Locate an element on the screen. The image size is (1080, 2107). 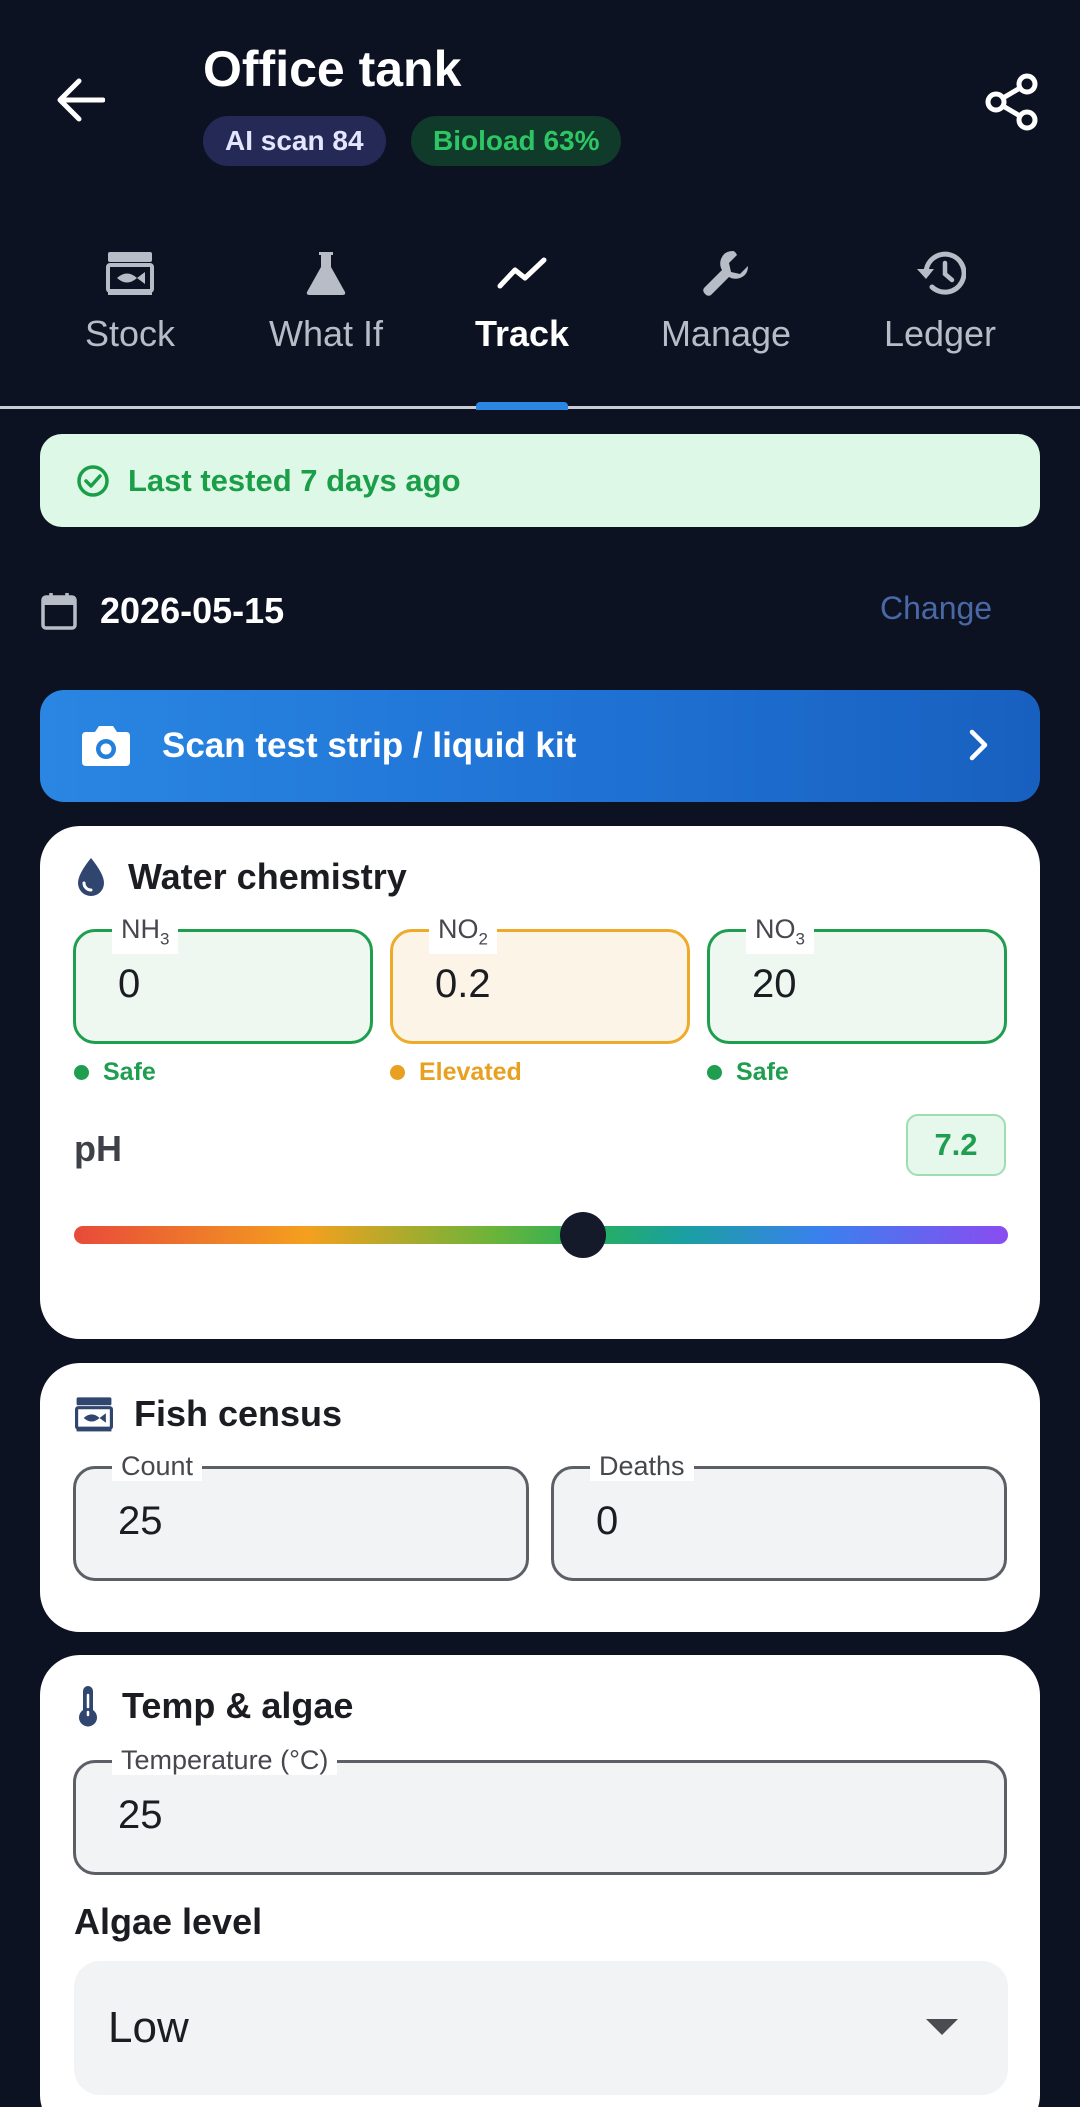
no3-value: 20 is located at coordinates (774, 984).